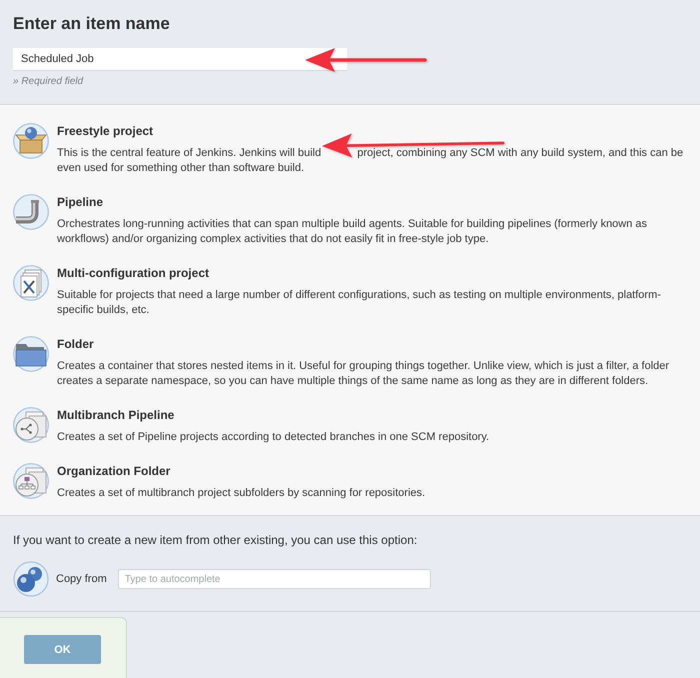 The width and height of the screenshot is (700, 678). Describe the element at coordinates (31, 212) in the screenshot. I see `pipe-icon` at that location.